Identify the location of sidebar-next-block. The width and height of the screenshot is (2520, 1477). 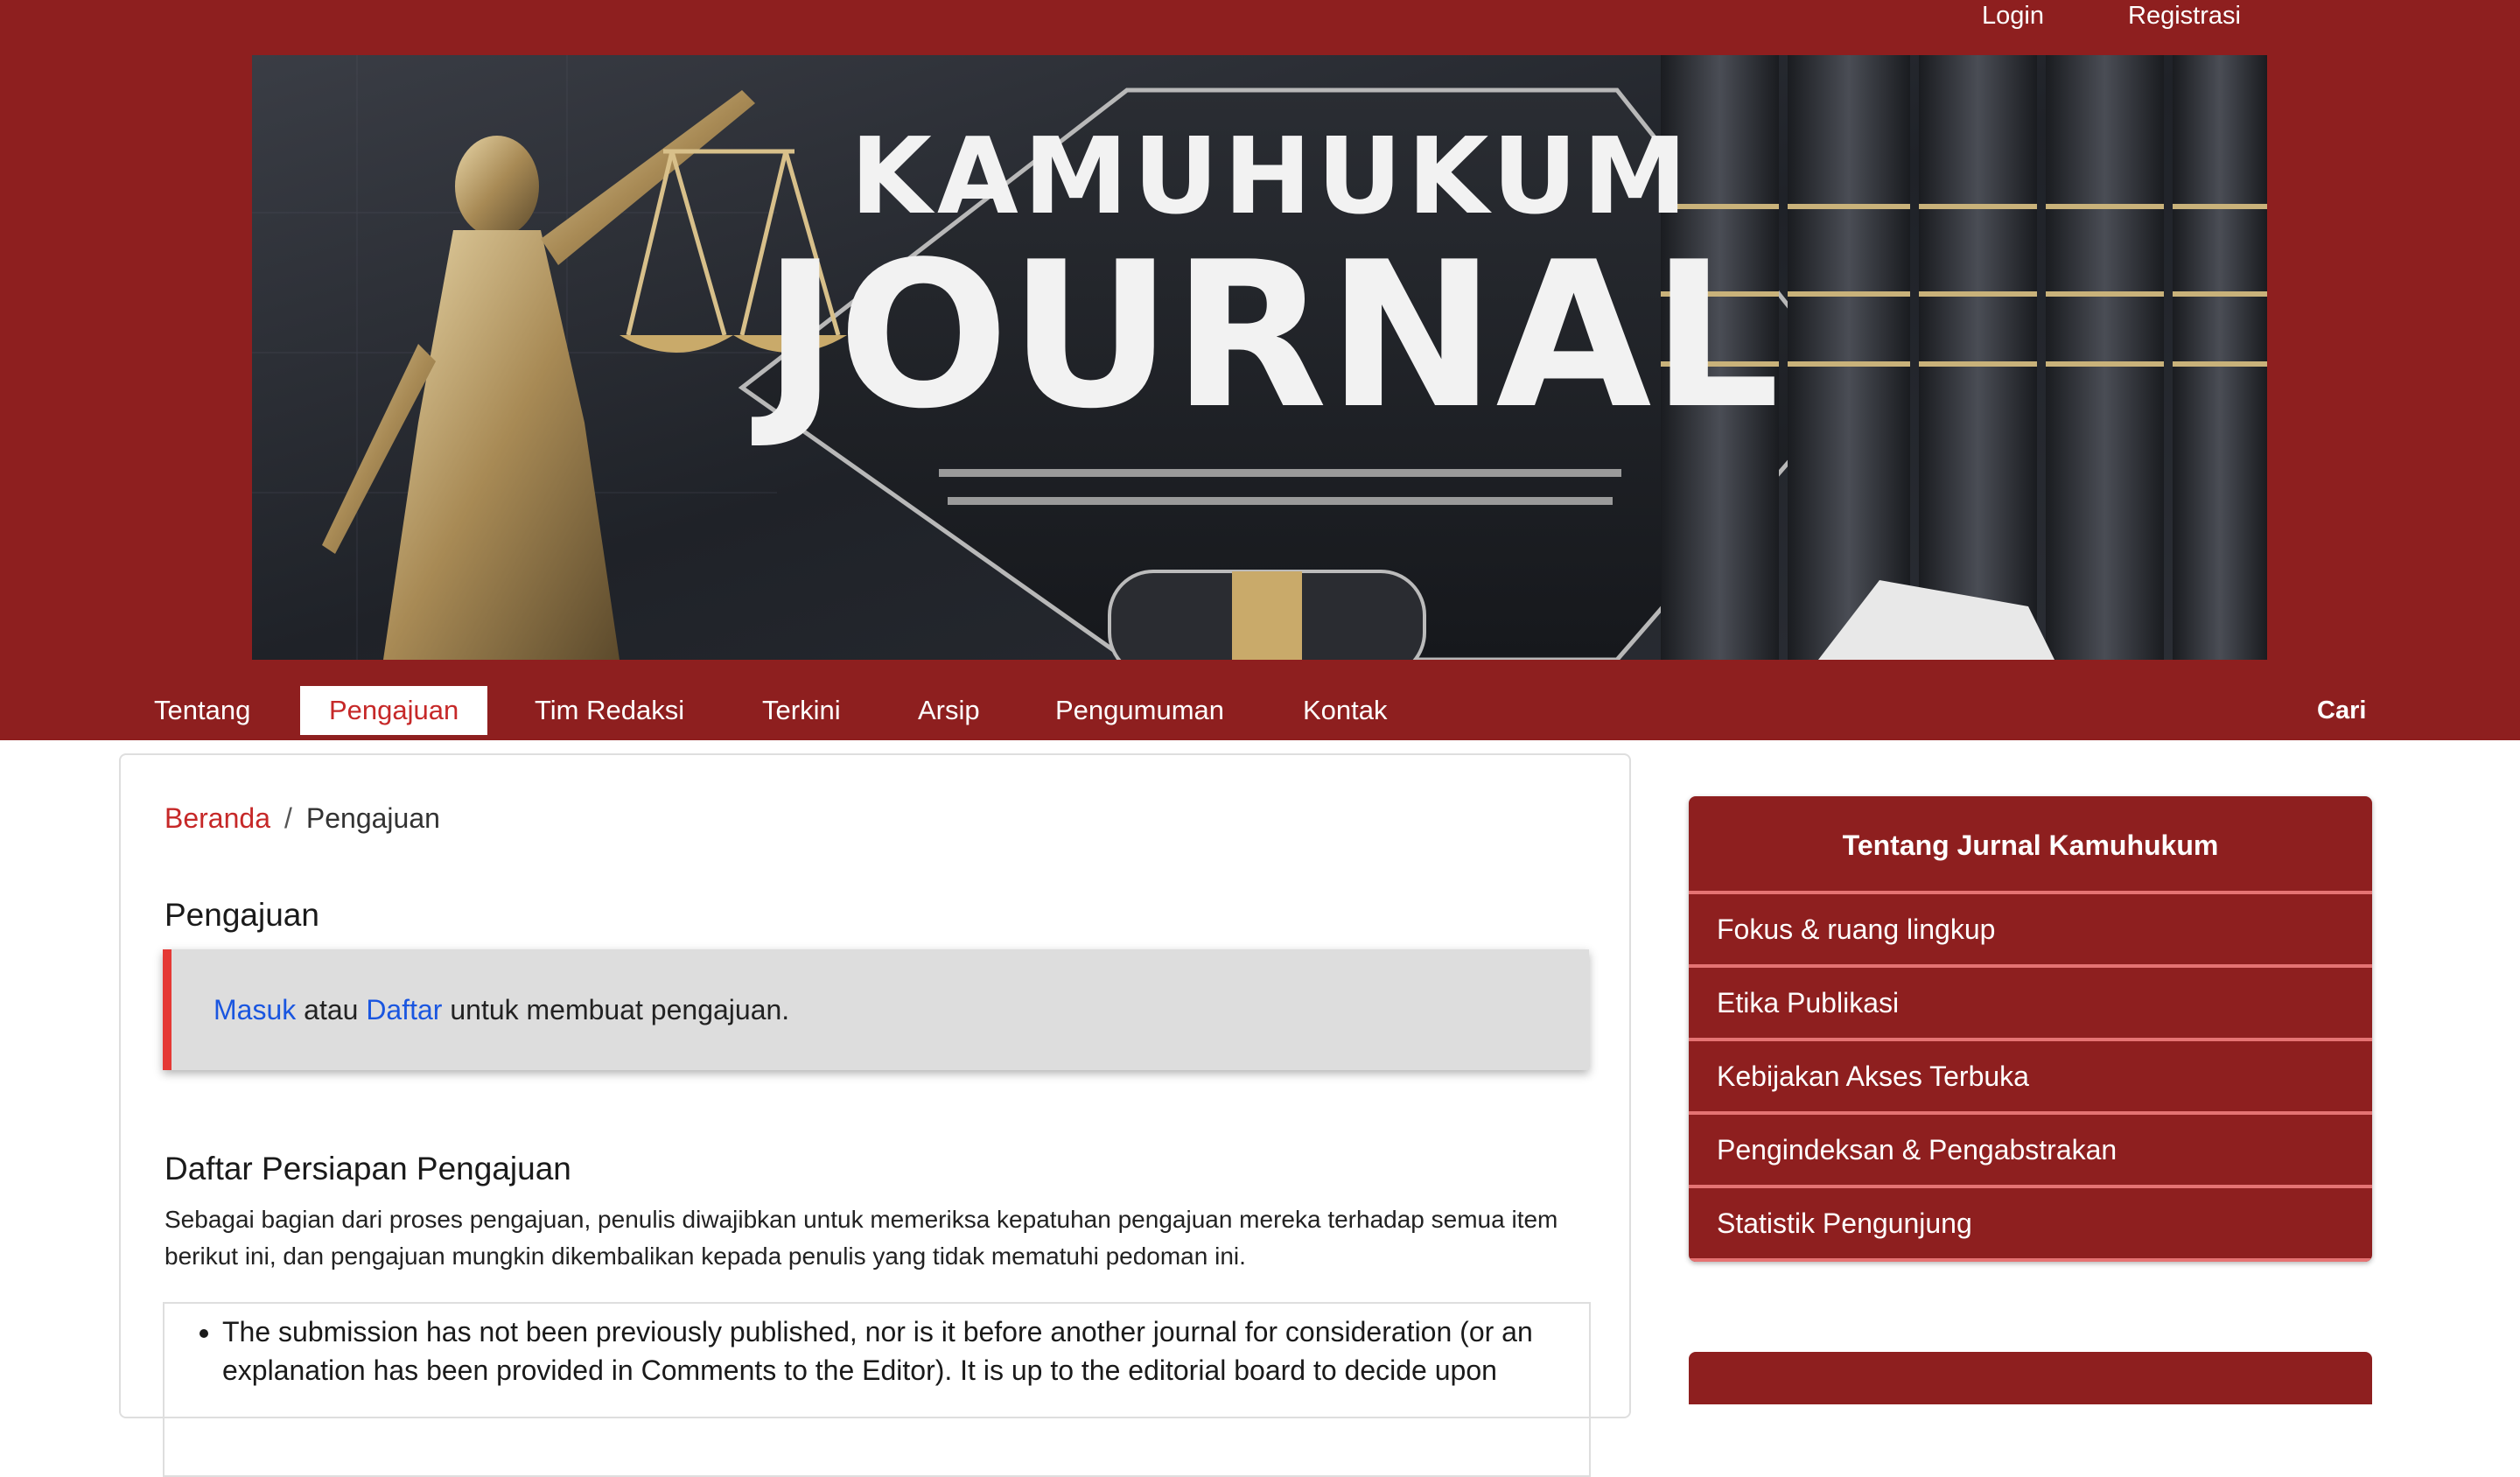
(2030, 1378).